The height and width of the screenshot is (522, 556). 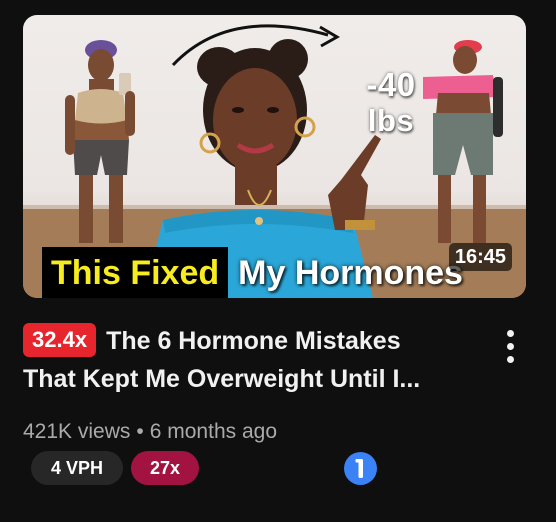 What do you see at coordinates (510, 347) in the screenshot?
I see `more-vert-icon` at bounding box center [510, 347].